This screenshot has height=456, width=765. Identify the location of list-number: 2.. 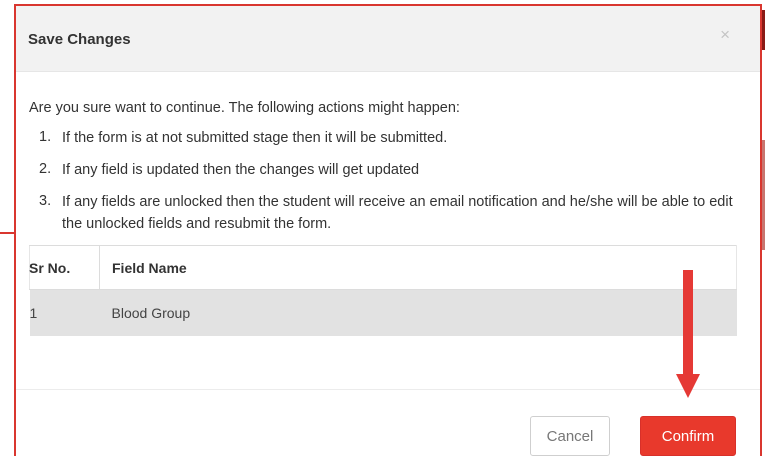
(45, 169).